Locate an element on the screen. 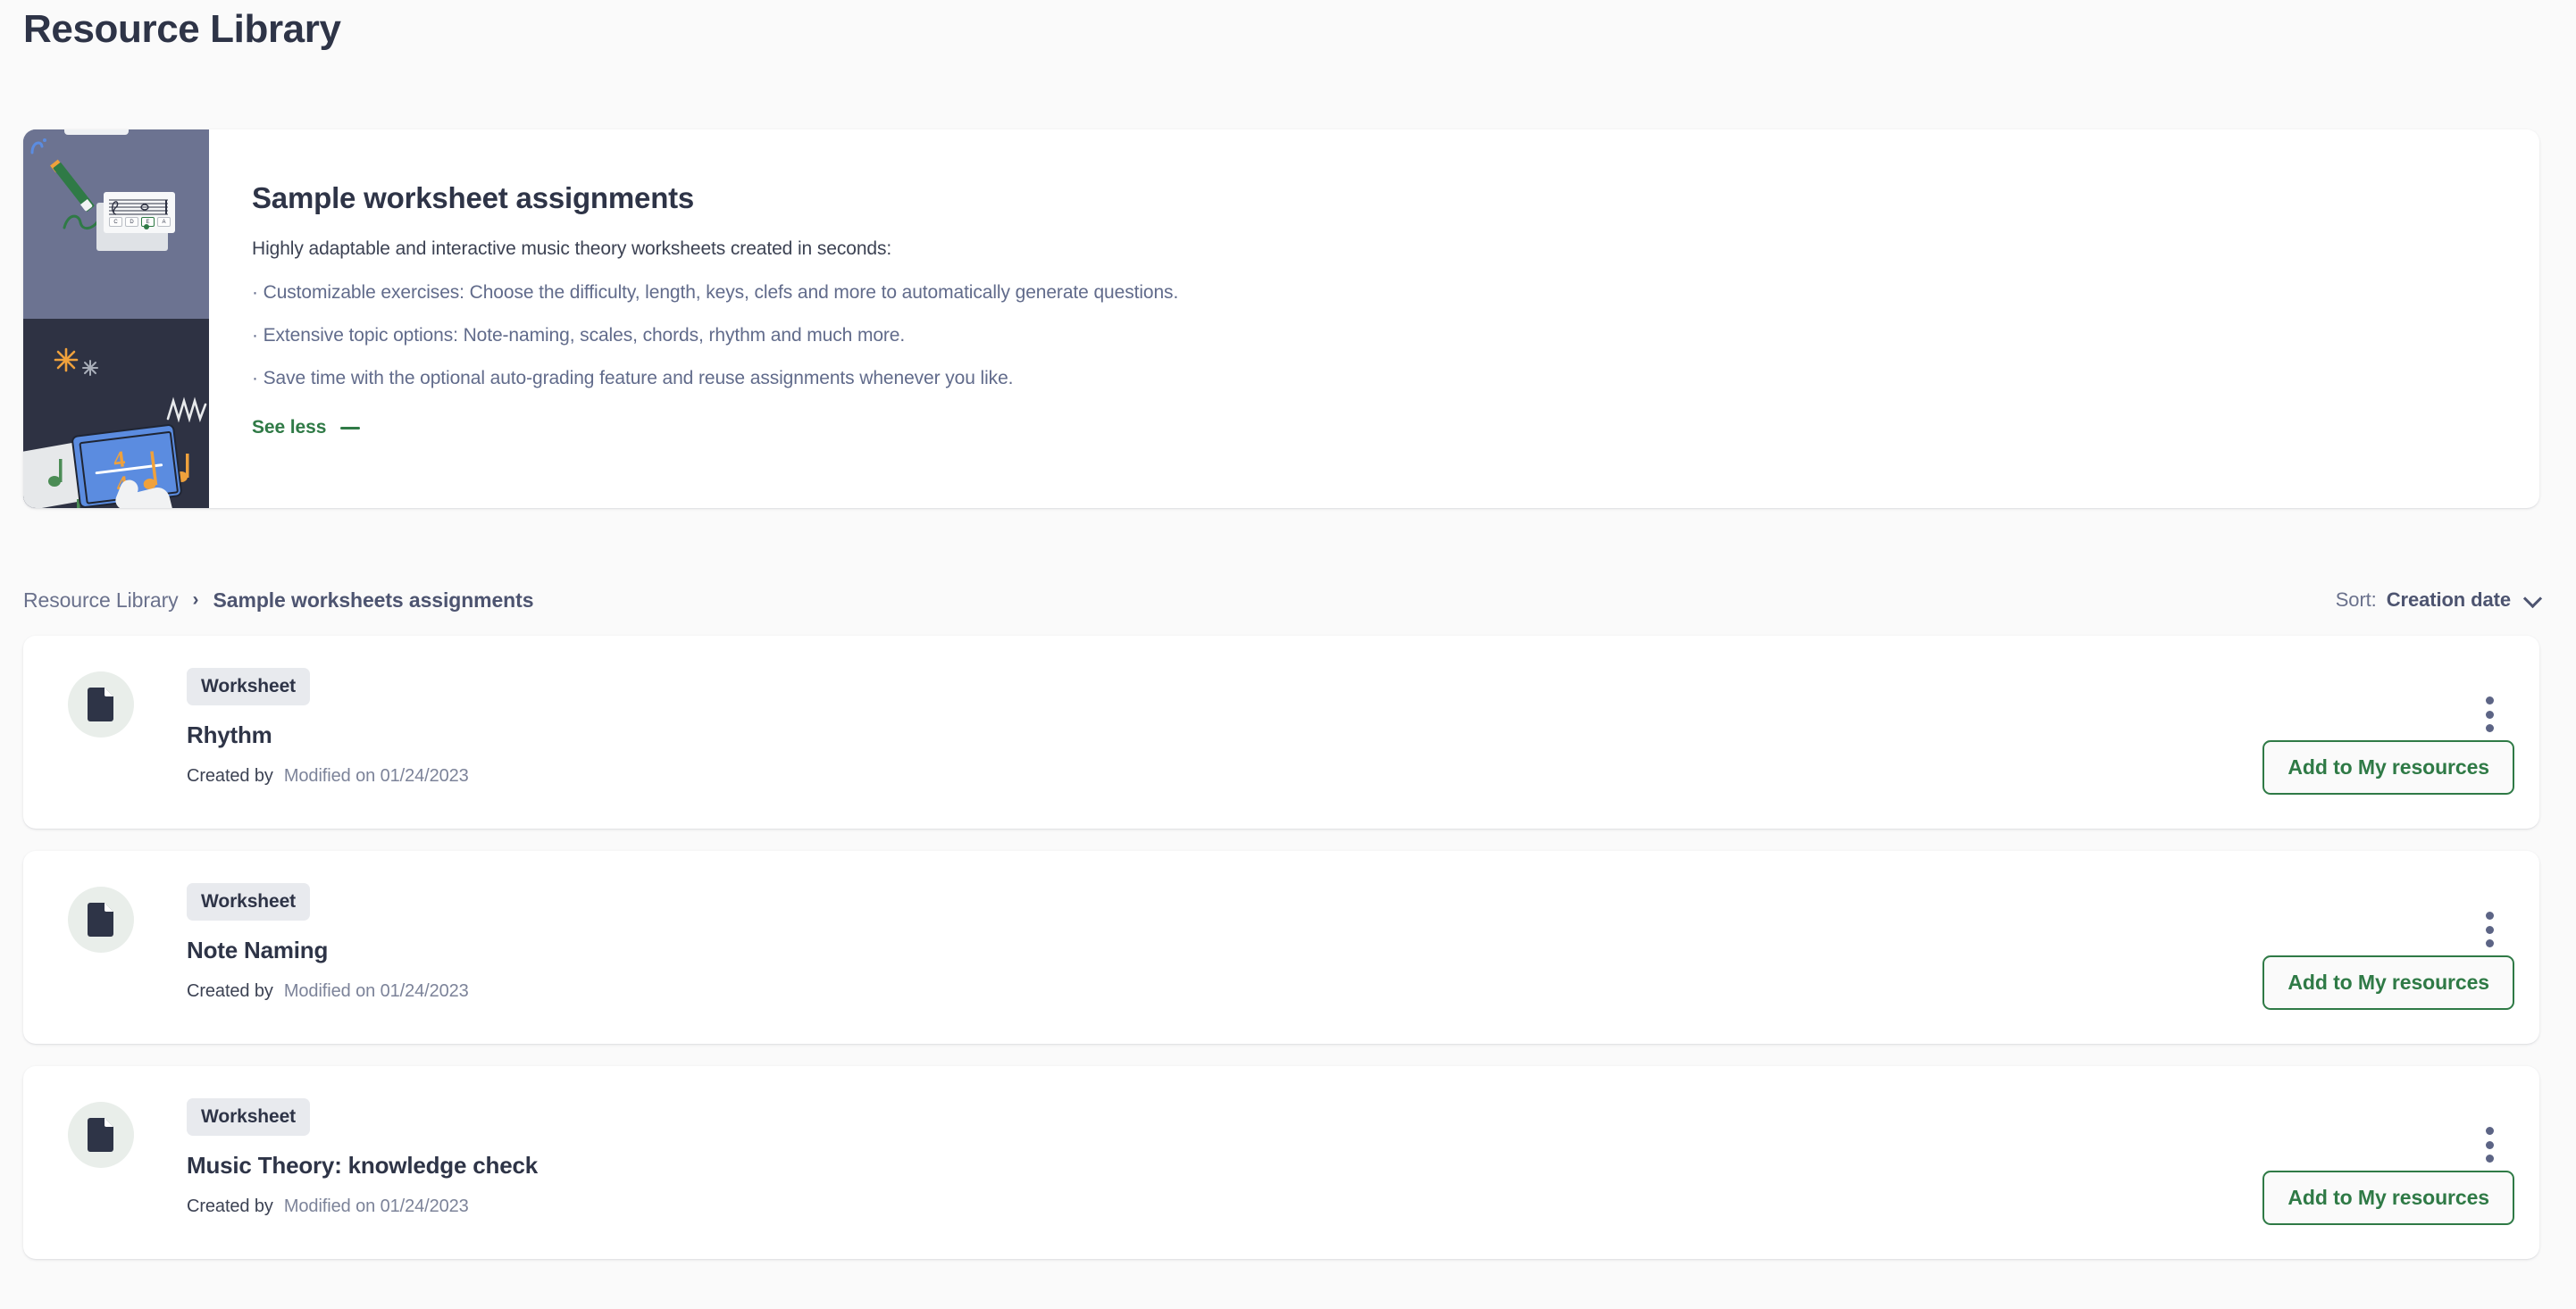 The height and width of the screenshot is (1309, 2576). sort-value: Creation date is located at coordinates (2449, 599).